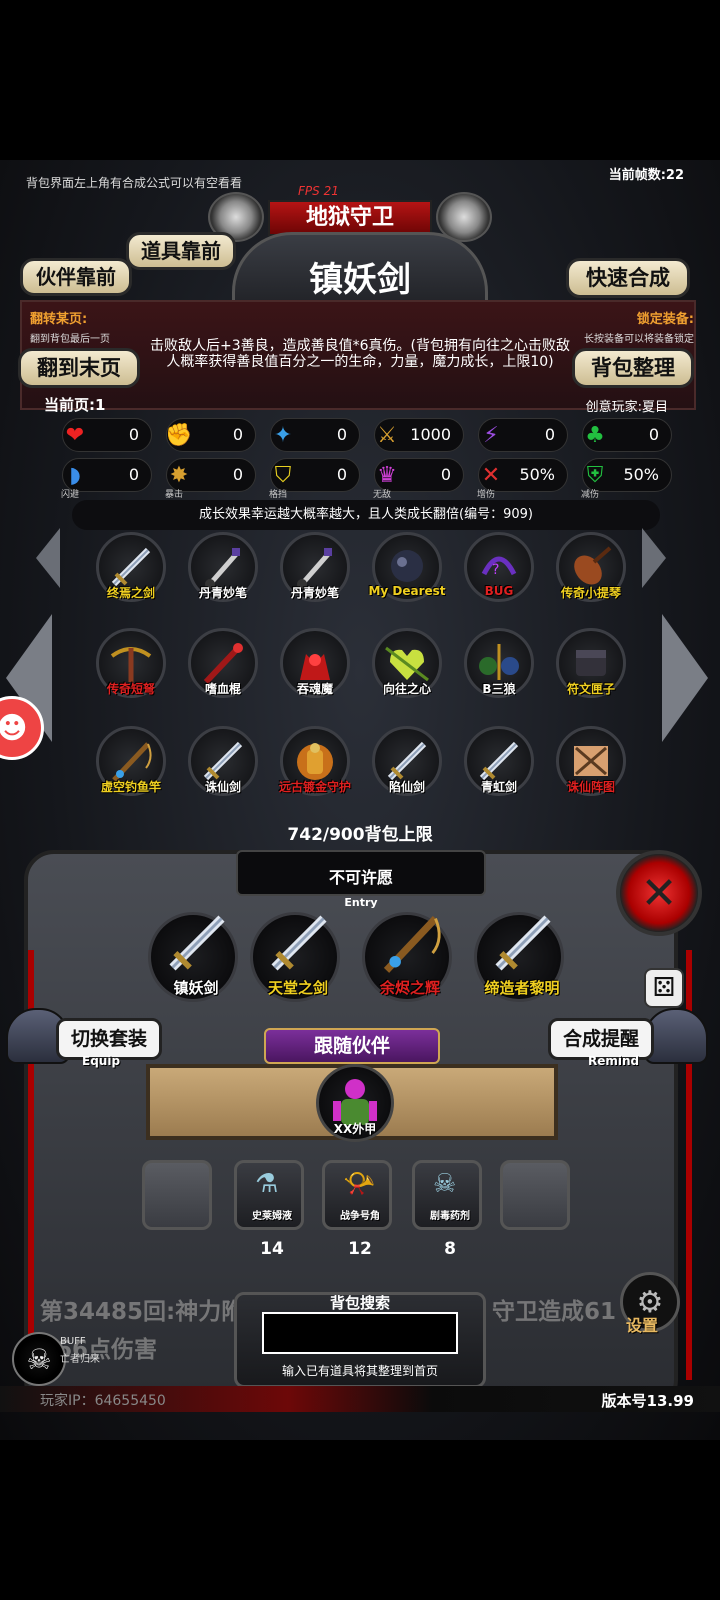  I want to click on version-number: 版本号13.99, so click(647, 1401).